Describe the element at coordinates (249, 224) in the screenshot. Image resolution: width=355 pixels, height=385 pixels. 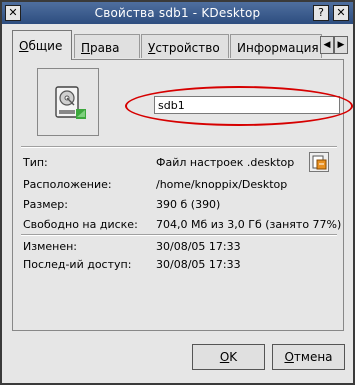
I see `free-space-value: 704,0 Мб из 3,0 Гб (занято 77%)` at that location.